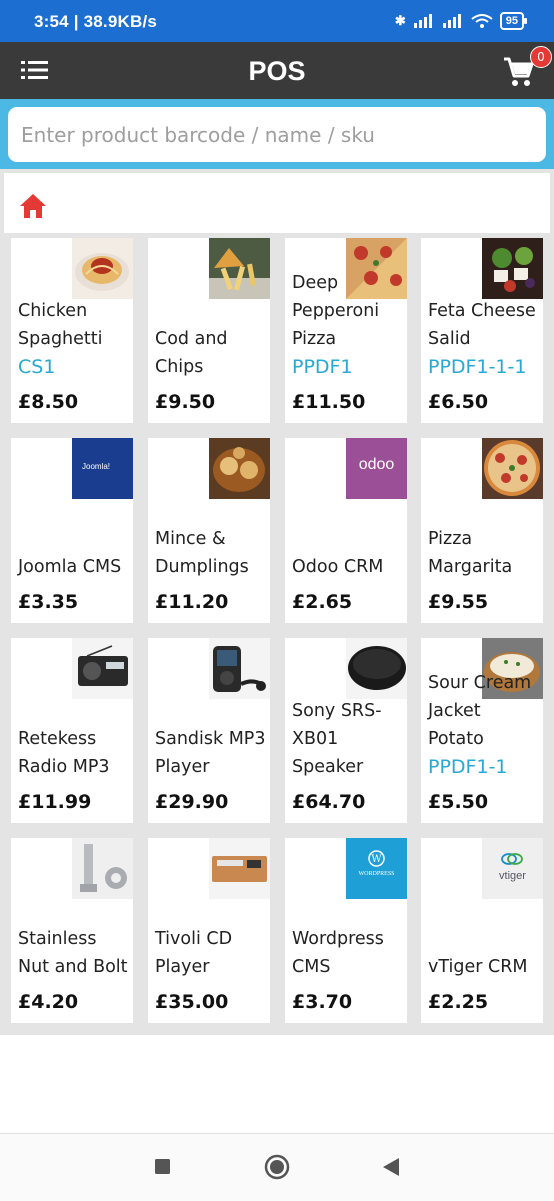  I want to click on joomla-logo: Joomla!, so click(102, 468).